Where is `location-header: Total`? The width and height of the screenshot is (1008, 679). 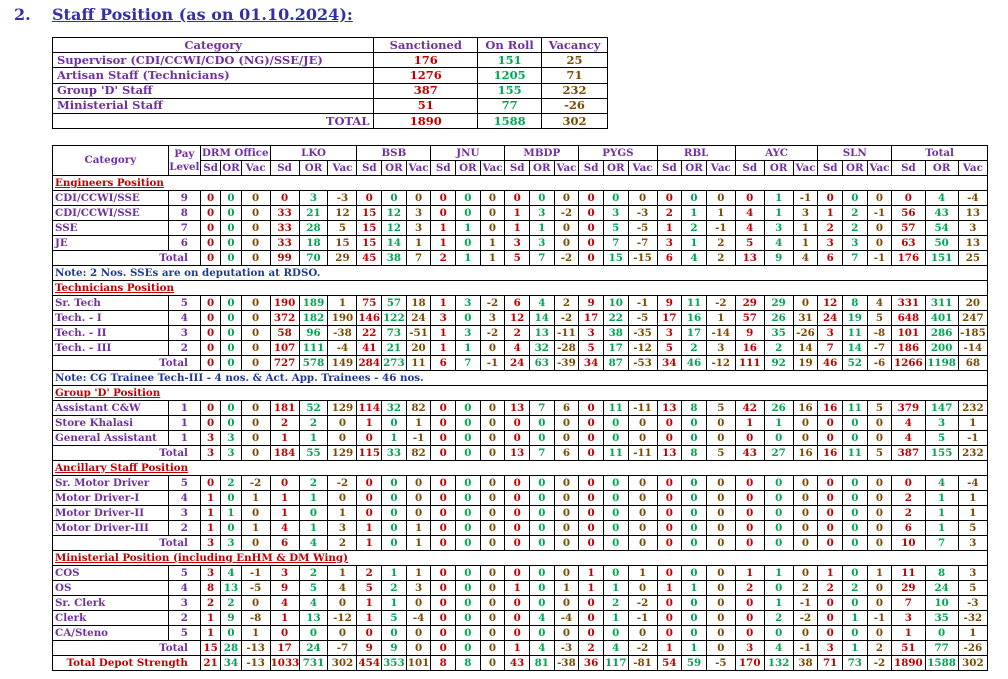
location-header: Total is located at coordinates (939, 153).